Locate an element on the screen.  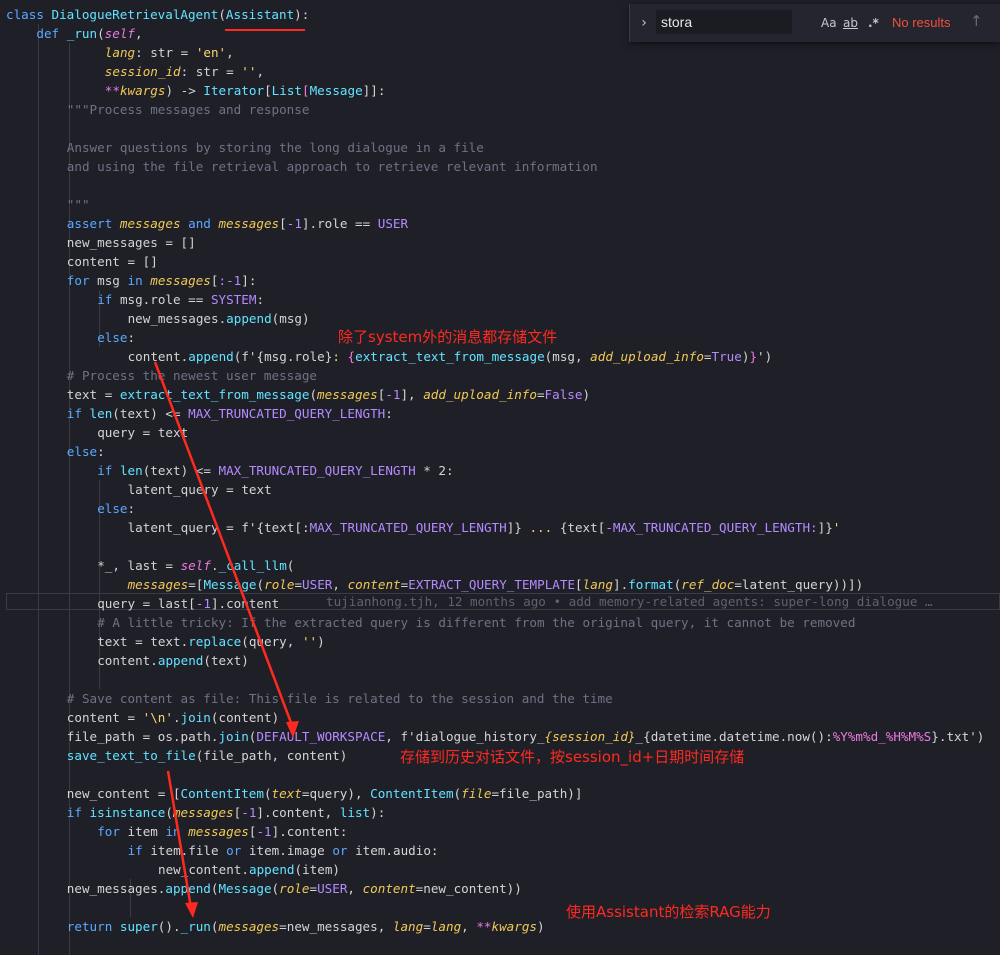
arrow-up-icon: ↑ is located at coordinates (976, 21).